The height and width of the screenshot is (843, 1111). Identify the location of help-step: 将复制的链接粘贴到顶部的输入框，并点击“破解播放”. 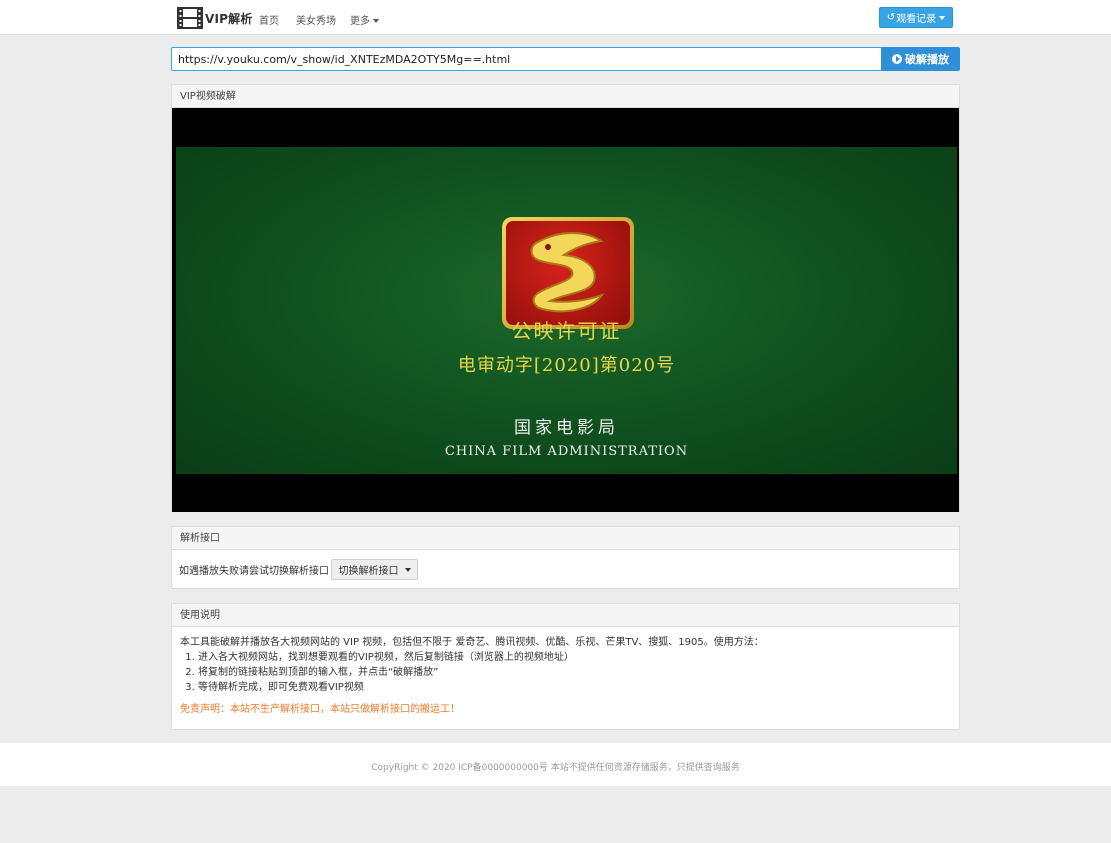
(574, 672).